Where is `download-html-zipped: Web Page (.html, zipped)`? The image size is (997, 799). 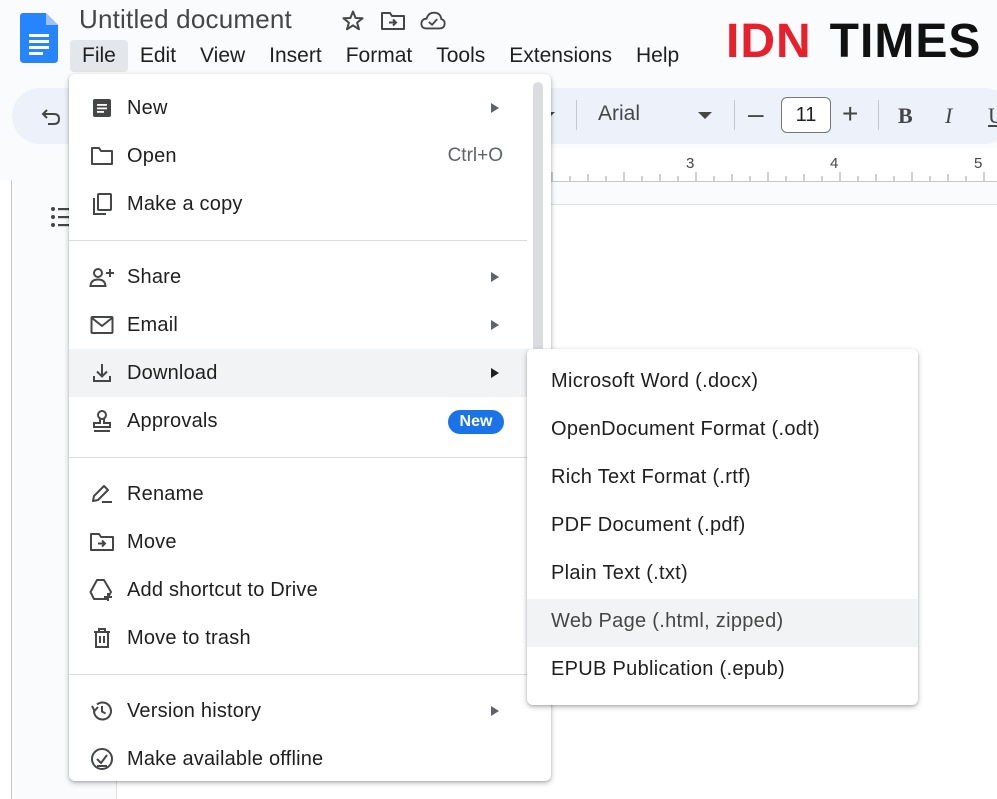
download-html-zipped: Web Page (.html, zipped) is located at coordinates (722, 623).